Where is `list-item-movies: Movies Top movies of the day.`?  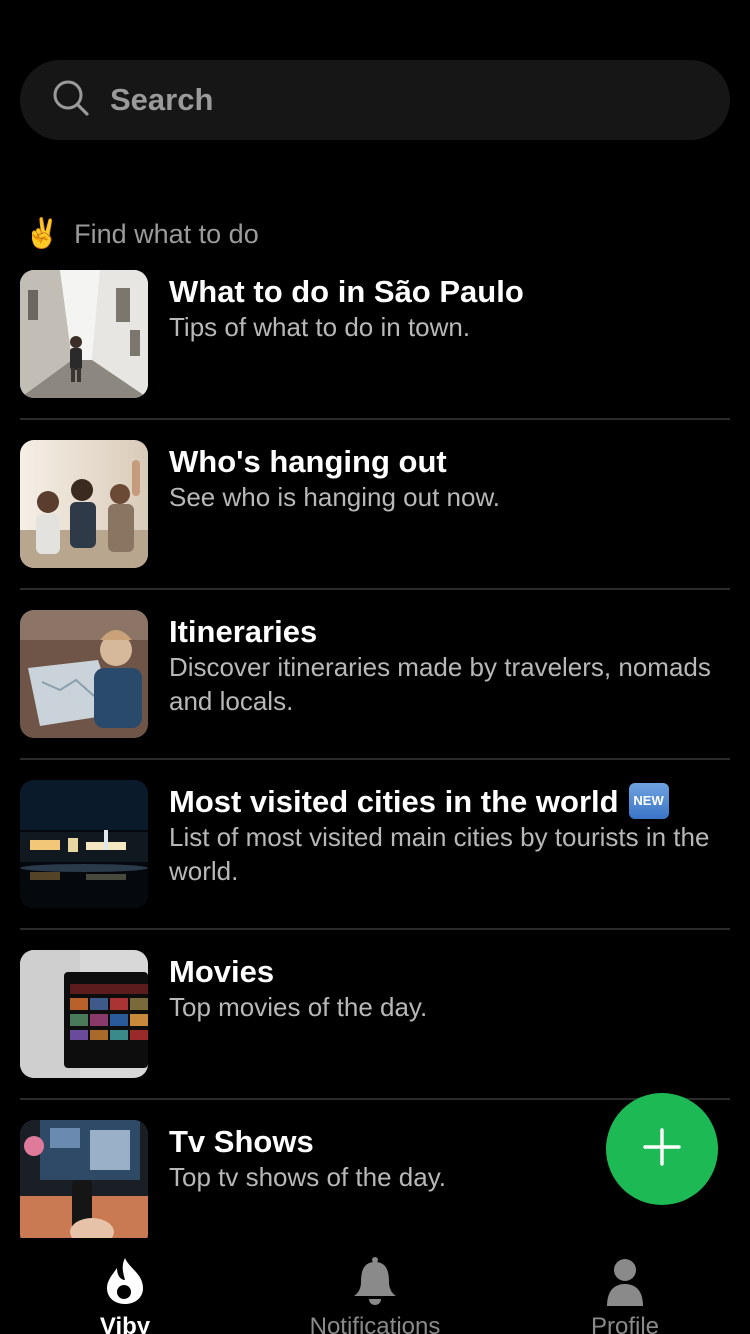 list-item-movies: Movies Top movies of the day. is located at coordinates (375, 1035).